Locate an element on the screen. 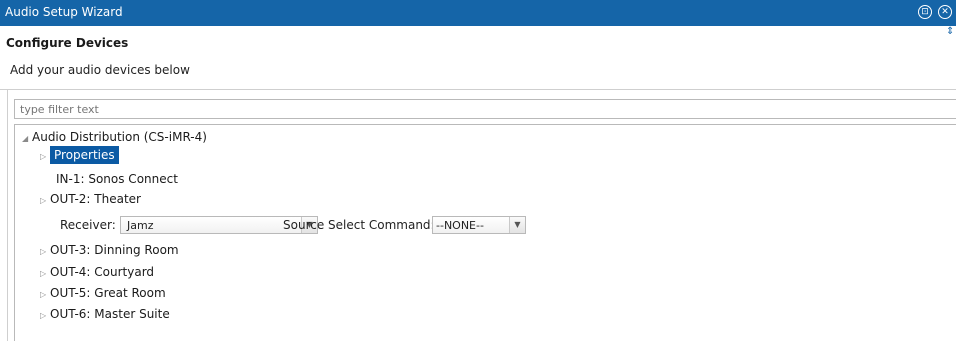 Image resolution: width=956 pixels, height=341 pixels. filter-input is located at coordinates (485, 109).